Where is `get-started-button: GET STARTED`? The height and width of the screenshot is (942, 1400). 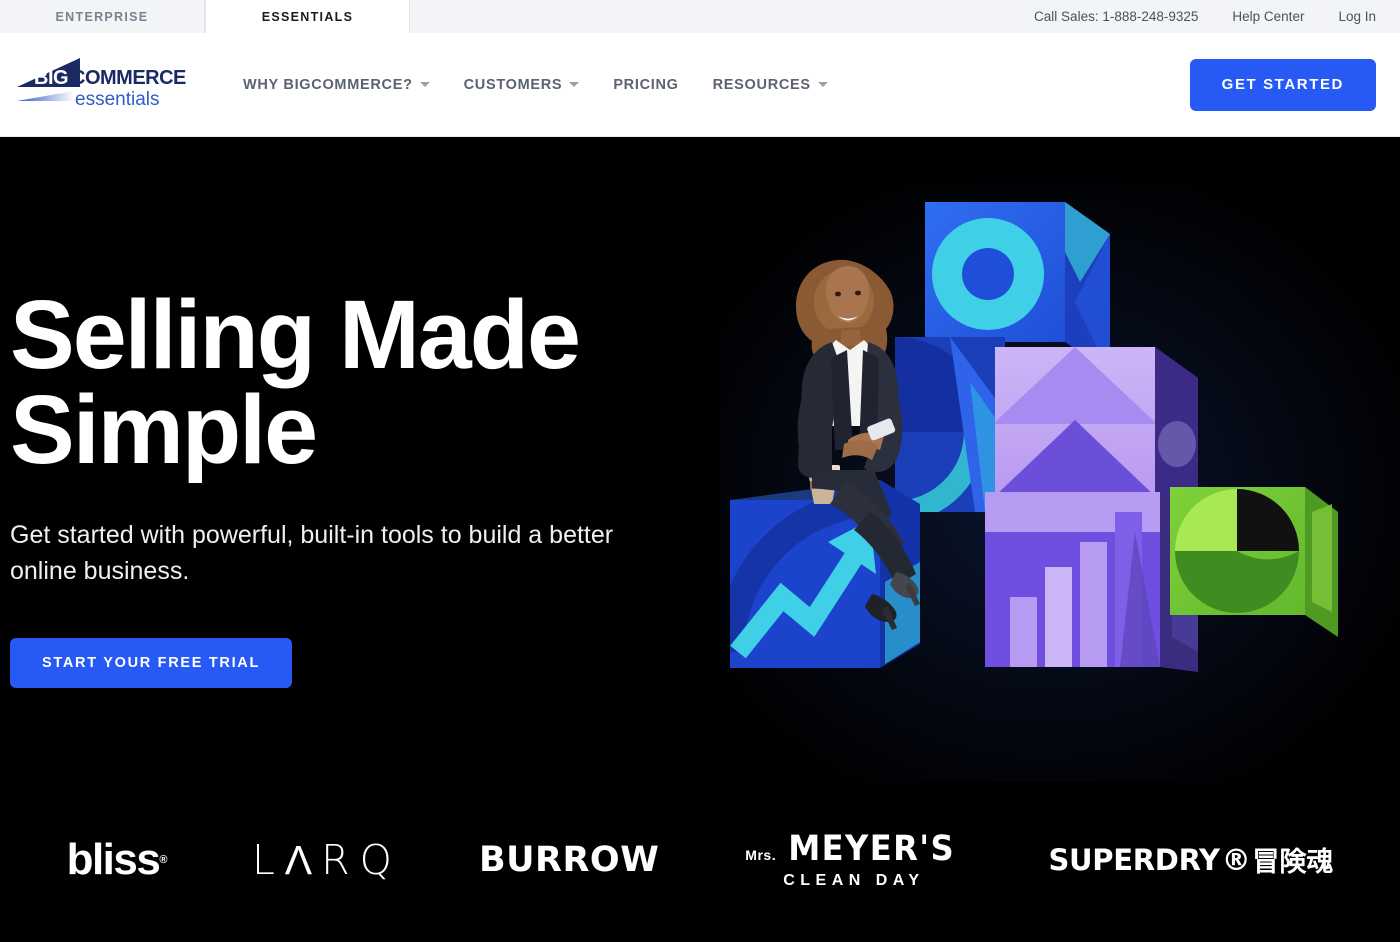 get-started-button: GET STARTED is located at coordinates (1282, 84).